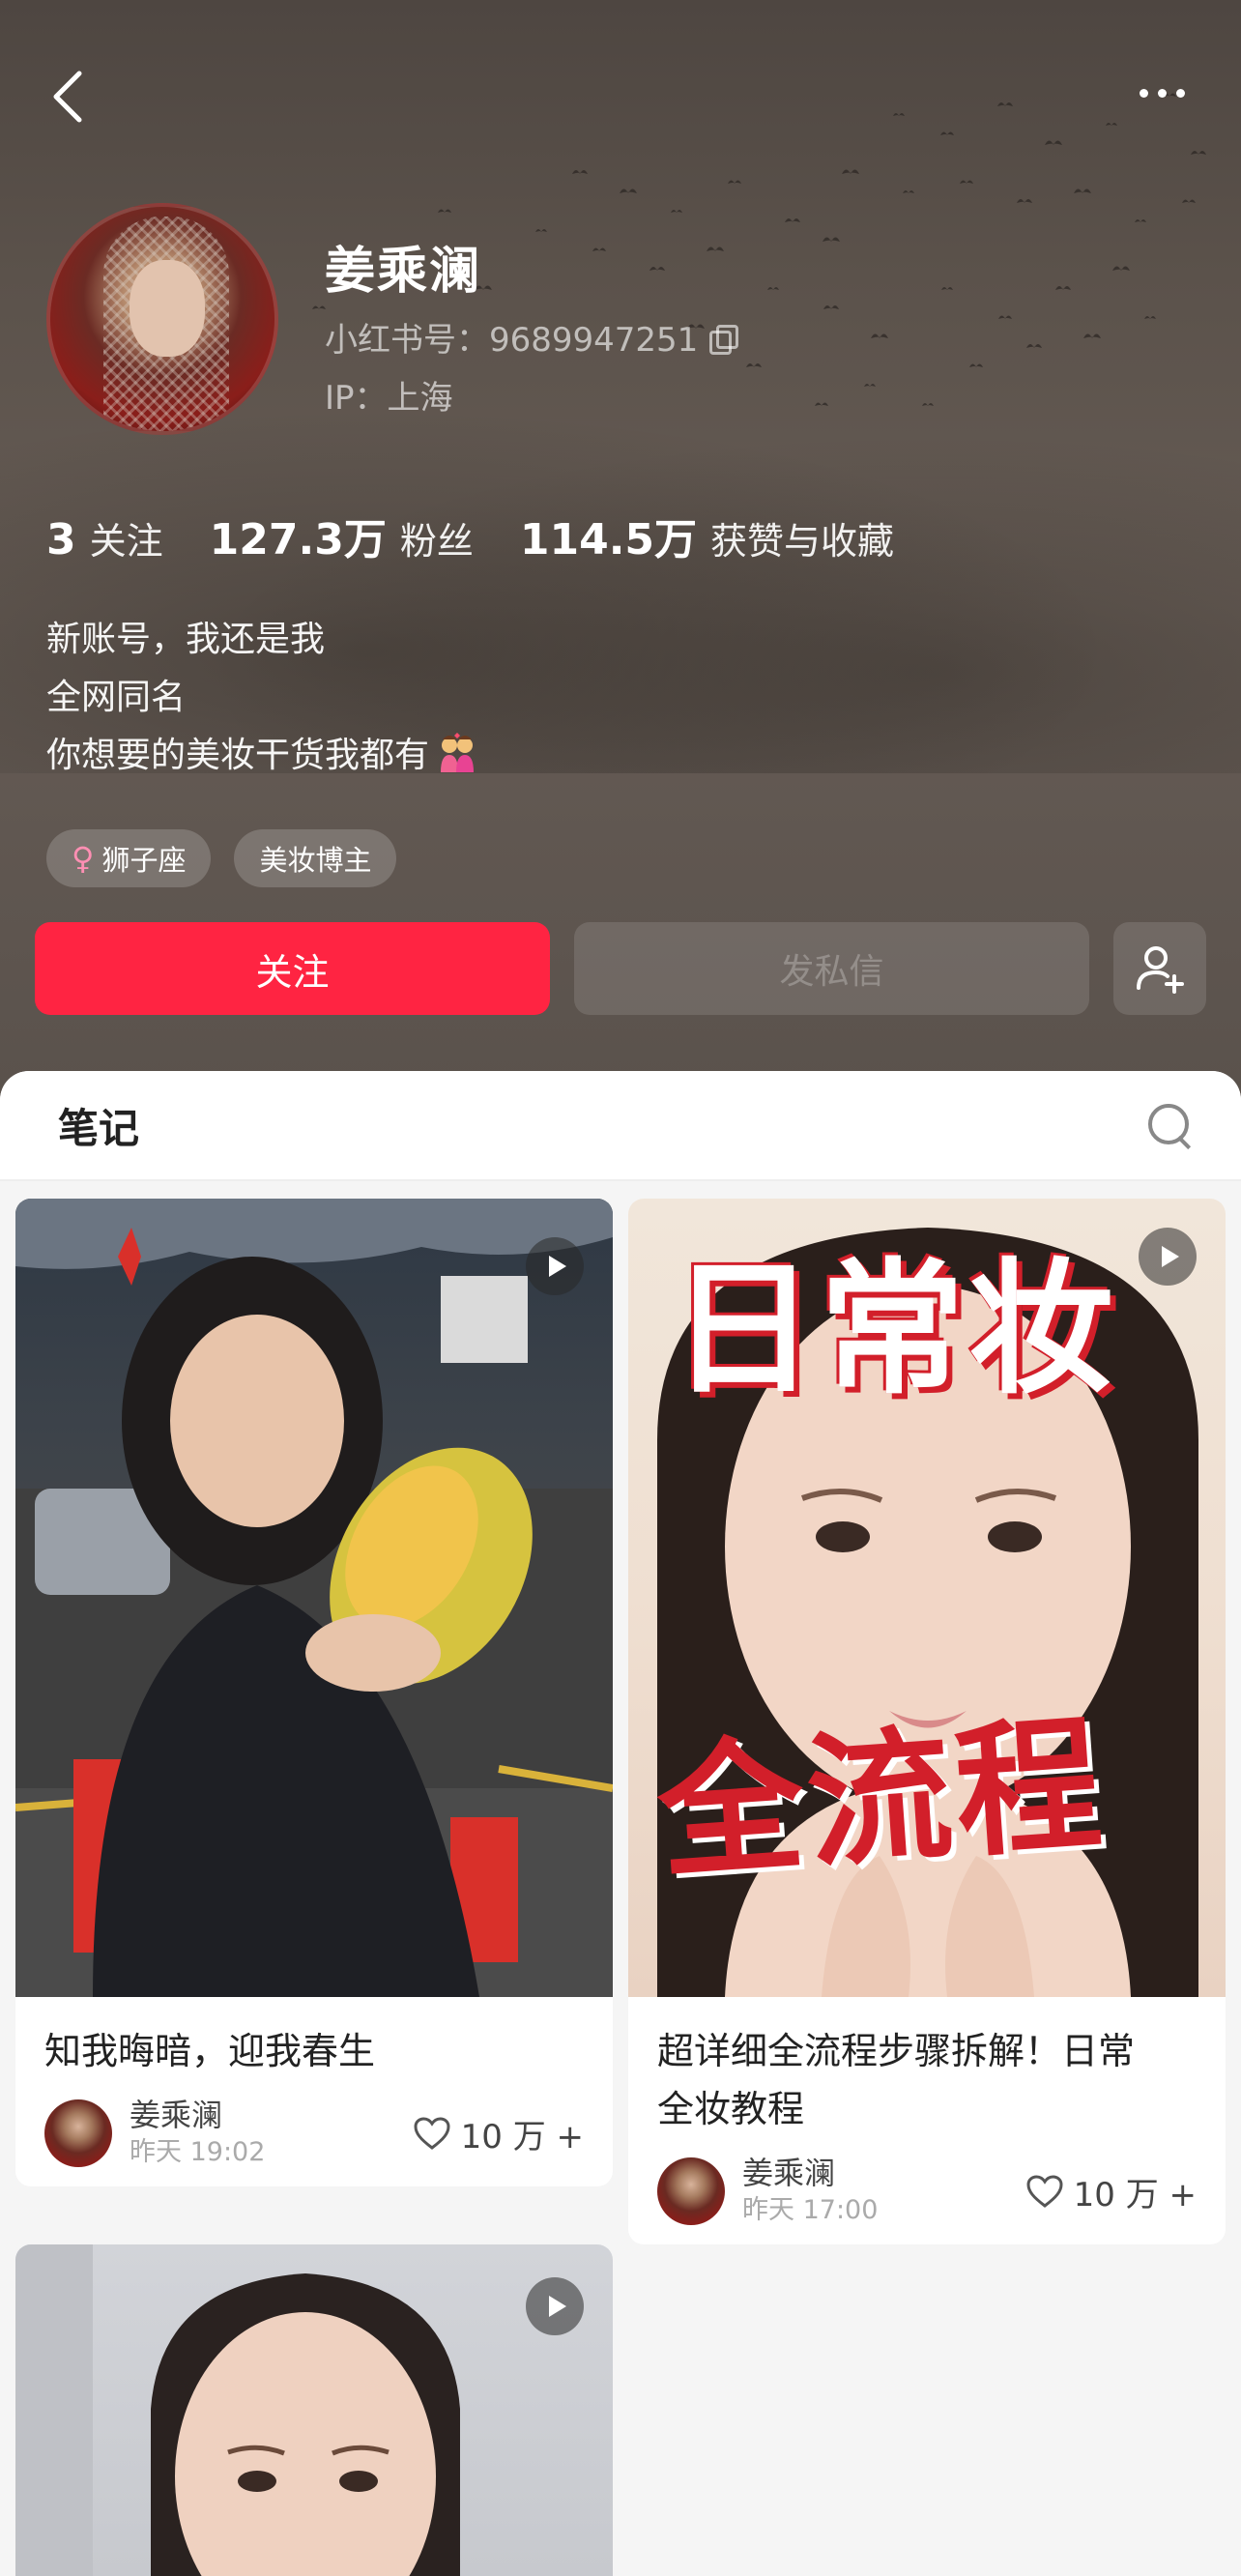 The width and height of the screenshot is (1241, 2576). I want to click on note-author-row: 姜乘澜 昨天 19:02 10 万 +, so click(314, 2133).